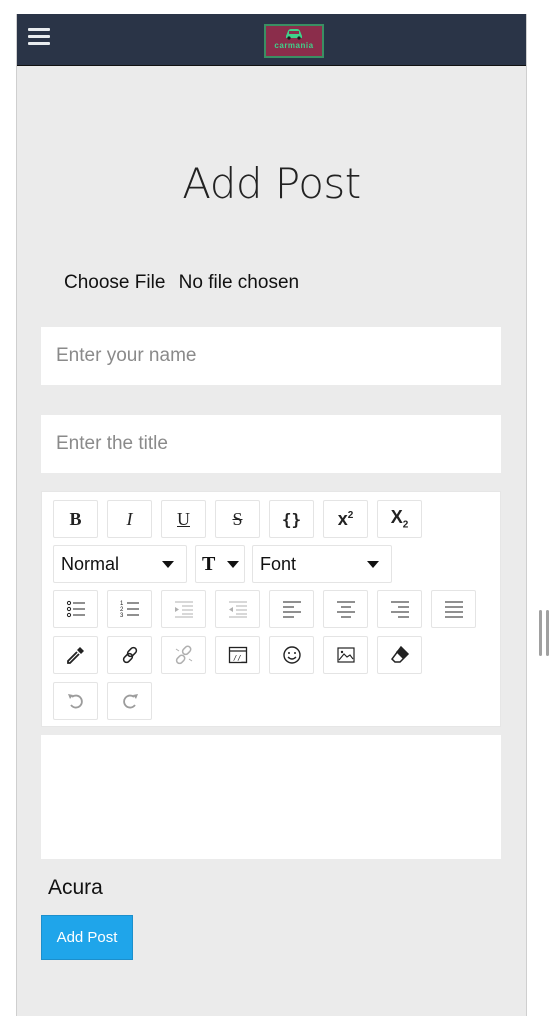  I want to click on link-icon, so click(129, 655).